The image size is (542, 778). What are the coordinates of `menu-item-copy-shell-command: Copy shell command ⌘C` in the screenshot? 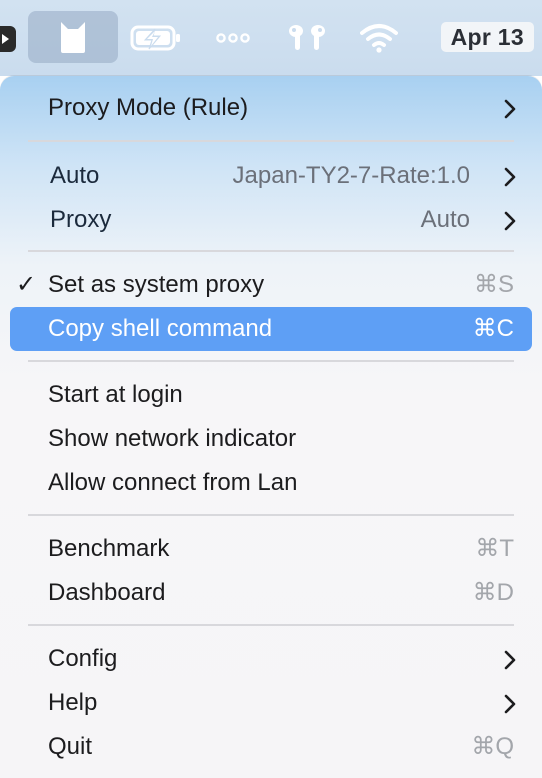 It's located at (271, 329).